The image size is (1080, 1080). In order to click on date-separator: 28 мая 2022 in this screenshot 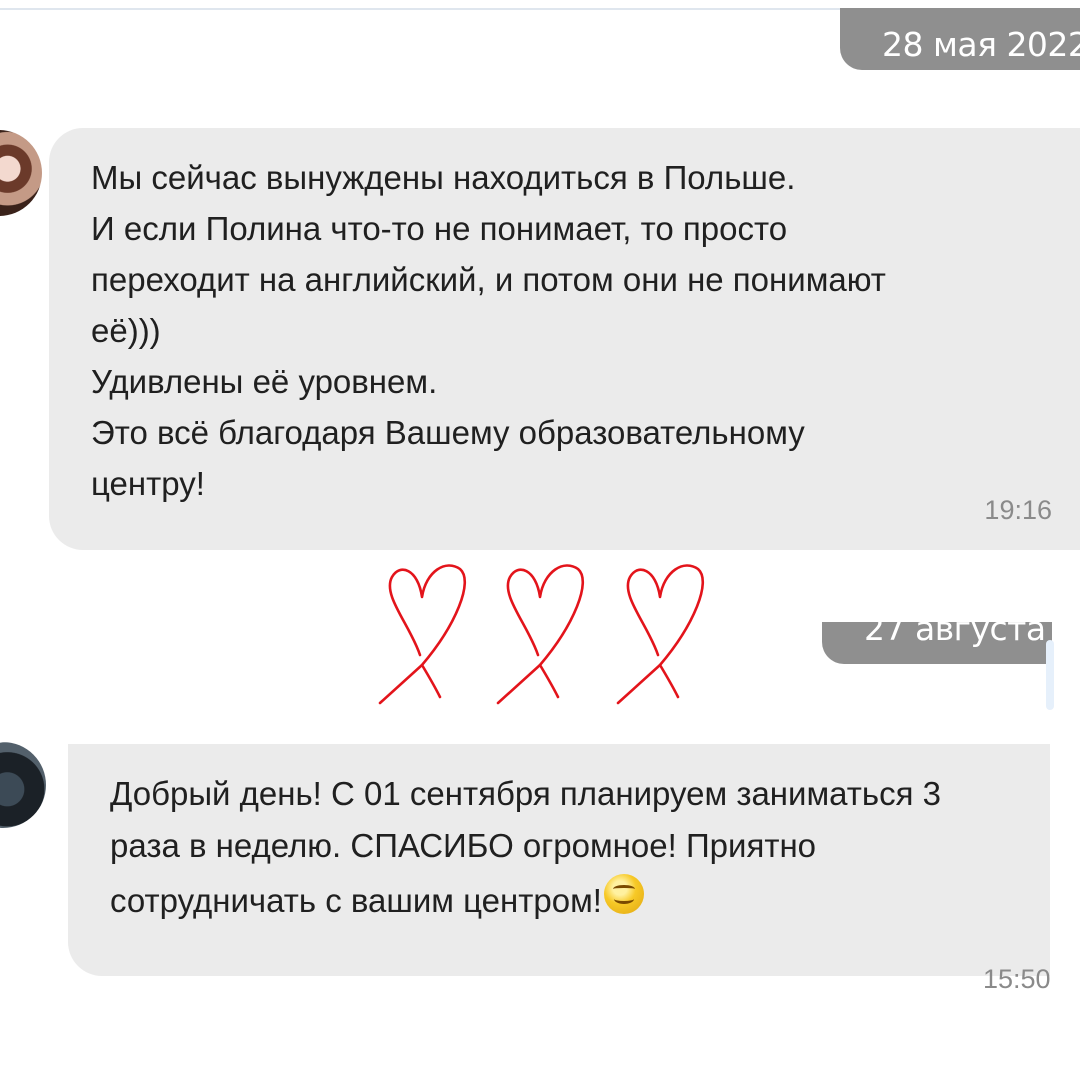, I will do `click(960, 39)`.